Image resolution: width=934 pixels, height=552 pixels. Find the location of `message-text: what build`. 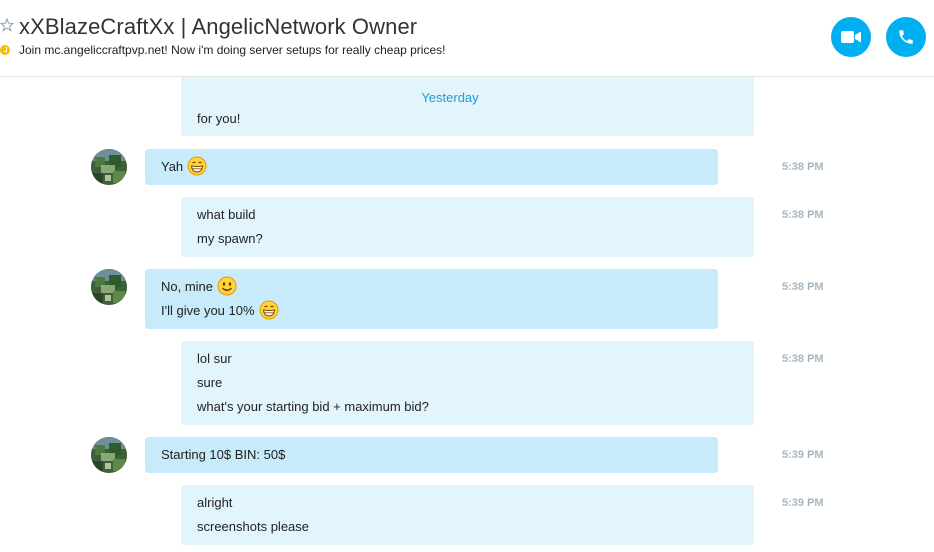

message-text: what build is located at coordinates (226, 214).